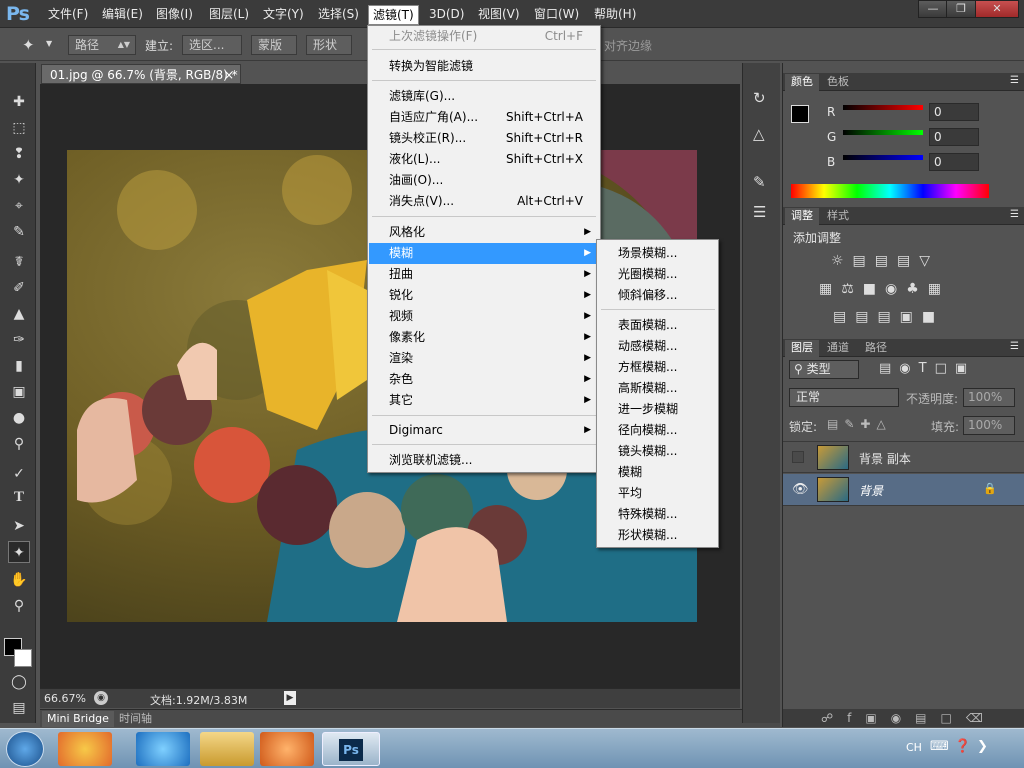  Describe the element at coordinates (19, 580) in the screenshot. I see `hand-tool-icon: ✋` at that location.